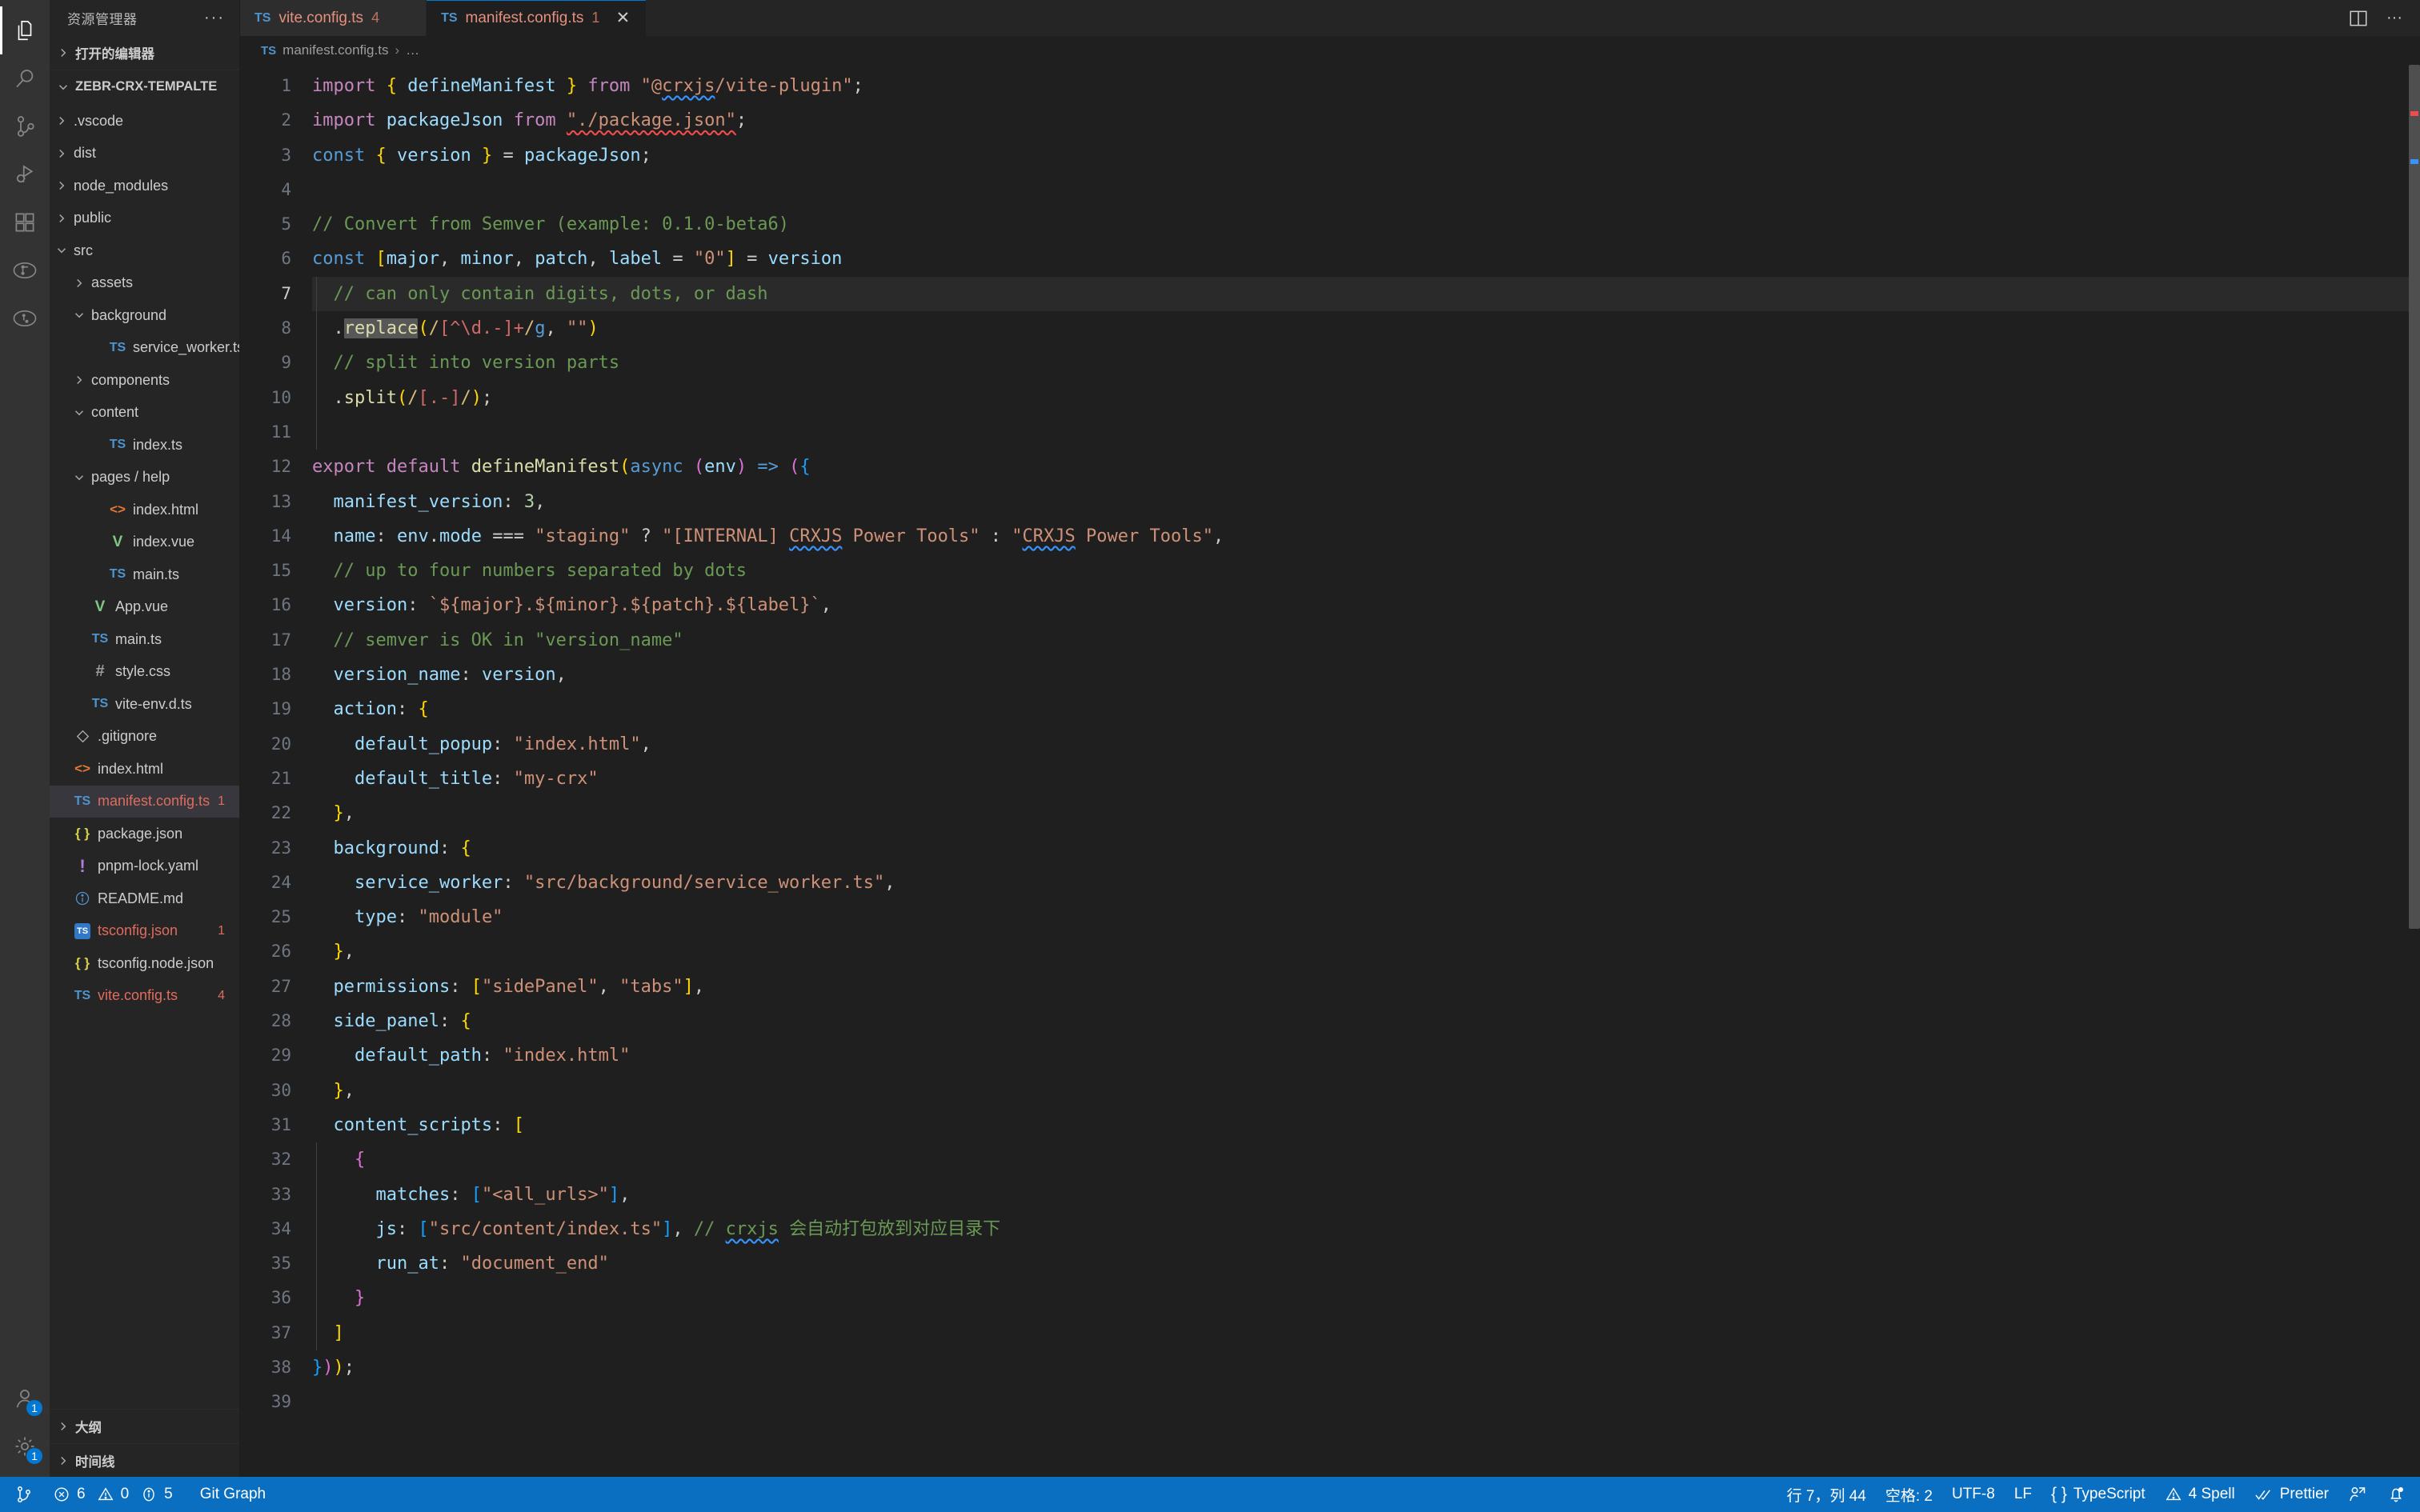 The width and height of the screenshot is (2420, 1512). What do you see at coordinates (280, 1160) in the screenshot?
I see `line-number: 32` at bounding box center [280, 1160].